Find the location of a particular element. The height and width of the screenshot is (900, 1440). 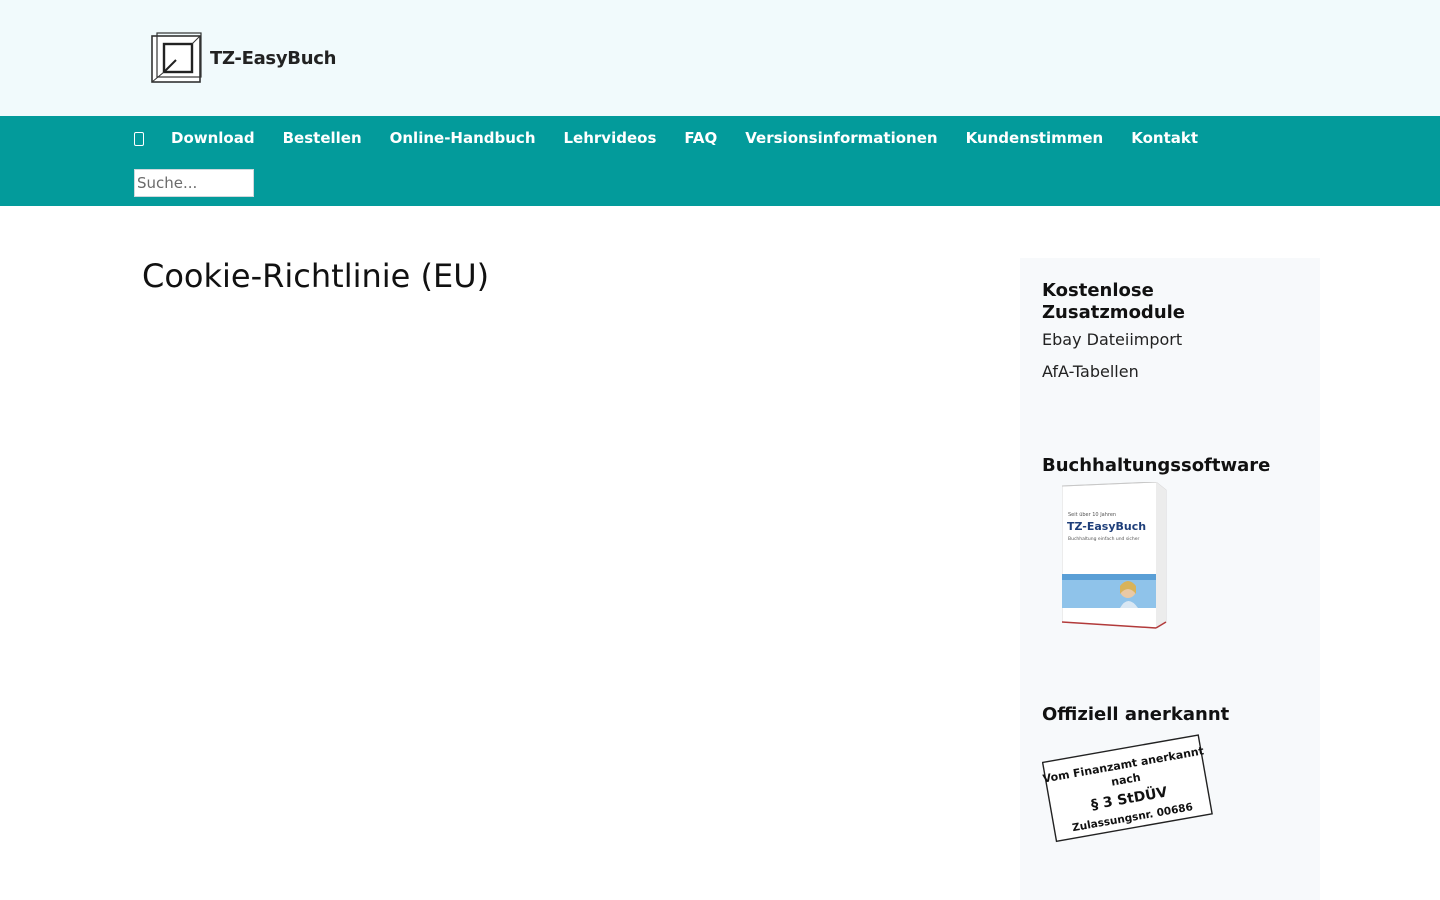

sidebar-link-afa-tabellen: AfA-Tabellen is located at coordinates (1090, 372).